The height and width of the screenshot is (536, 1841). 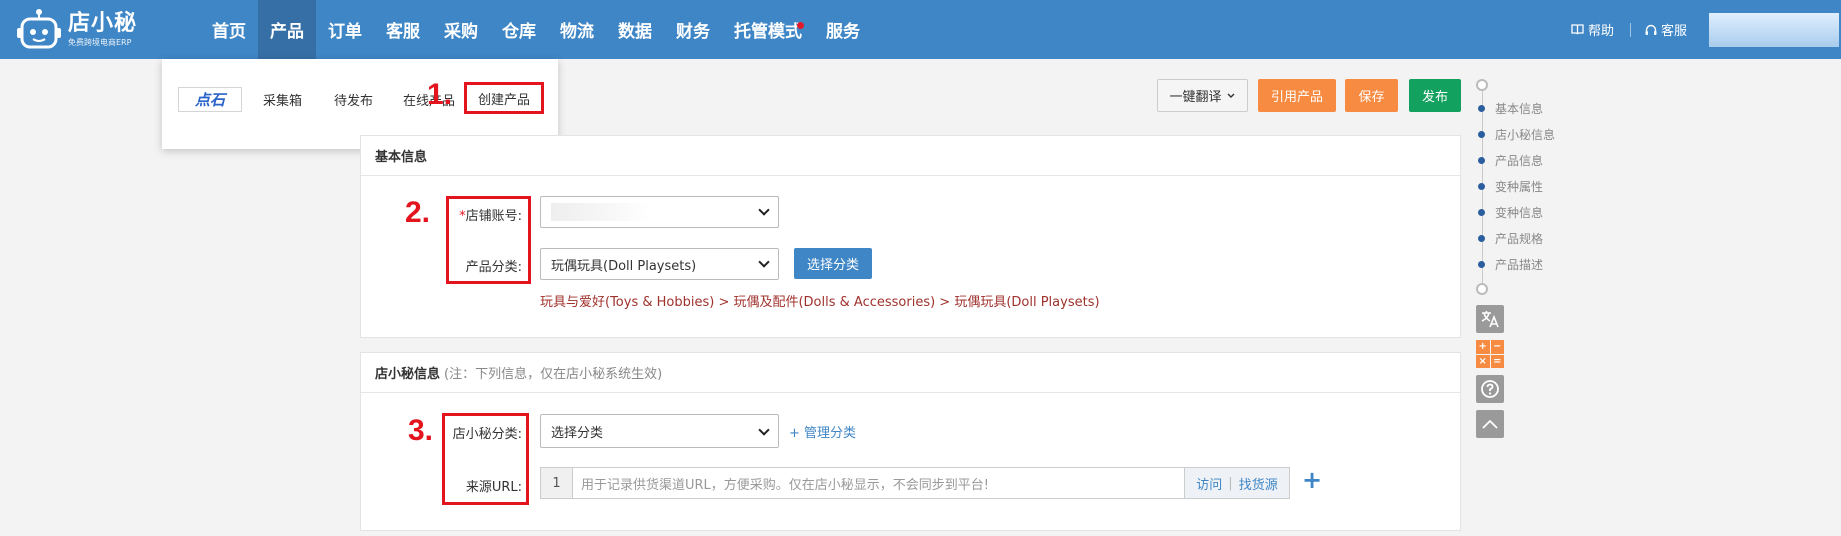 What do you see at coordinates (210, 99) in the screenshot?
I see `dianshi-logo: 点石` at bounding box center [210, 99].